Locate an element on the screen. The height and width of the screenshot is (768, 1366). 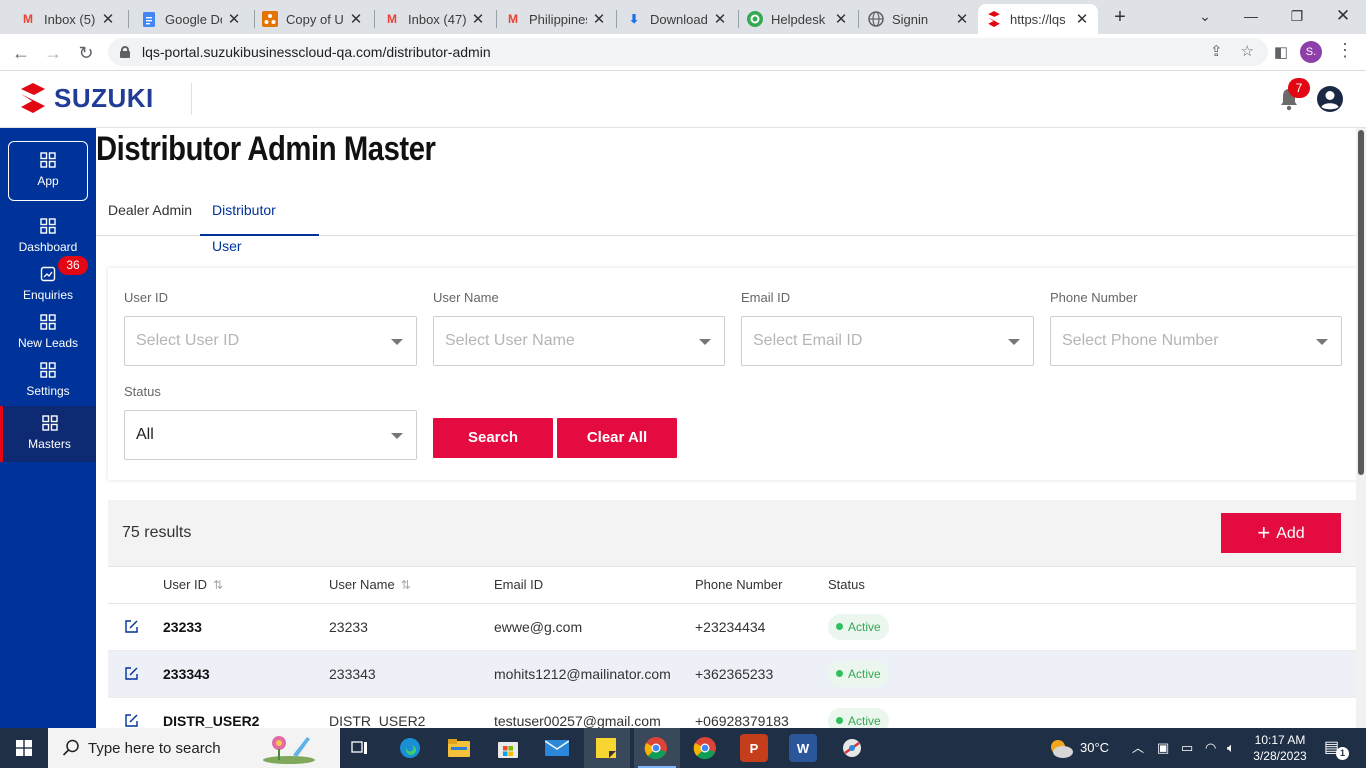
add-button: + Add is located at coordinates (1281, 533).